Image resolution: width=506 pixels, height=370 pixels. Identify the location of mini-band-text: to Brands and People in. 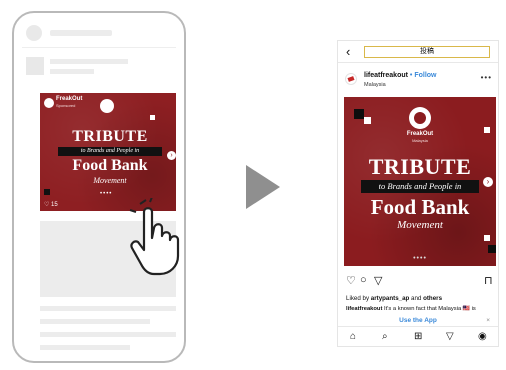
(110, 151).